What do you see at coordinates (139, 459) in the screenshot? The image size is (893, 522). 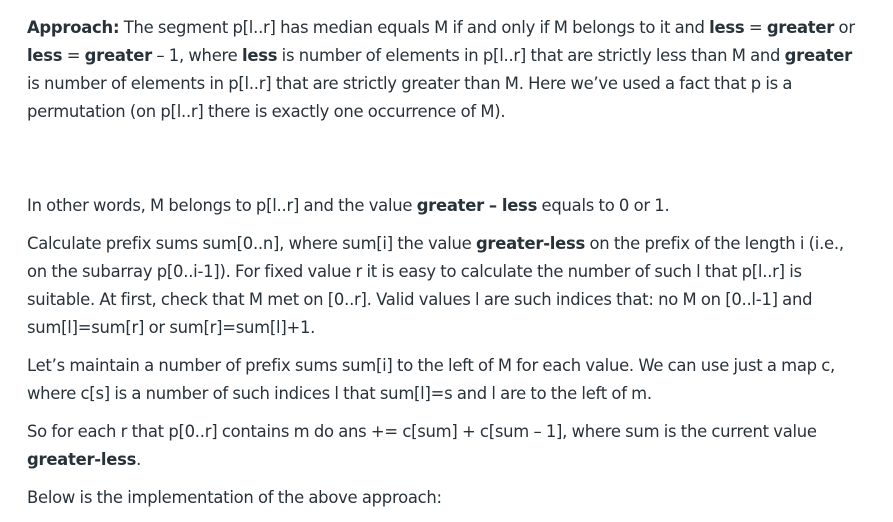 I see `text-span: .` at bounding box center [139, 459].